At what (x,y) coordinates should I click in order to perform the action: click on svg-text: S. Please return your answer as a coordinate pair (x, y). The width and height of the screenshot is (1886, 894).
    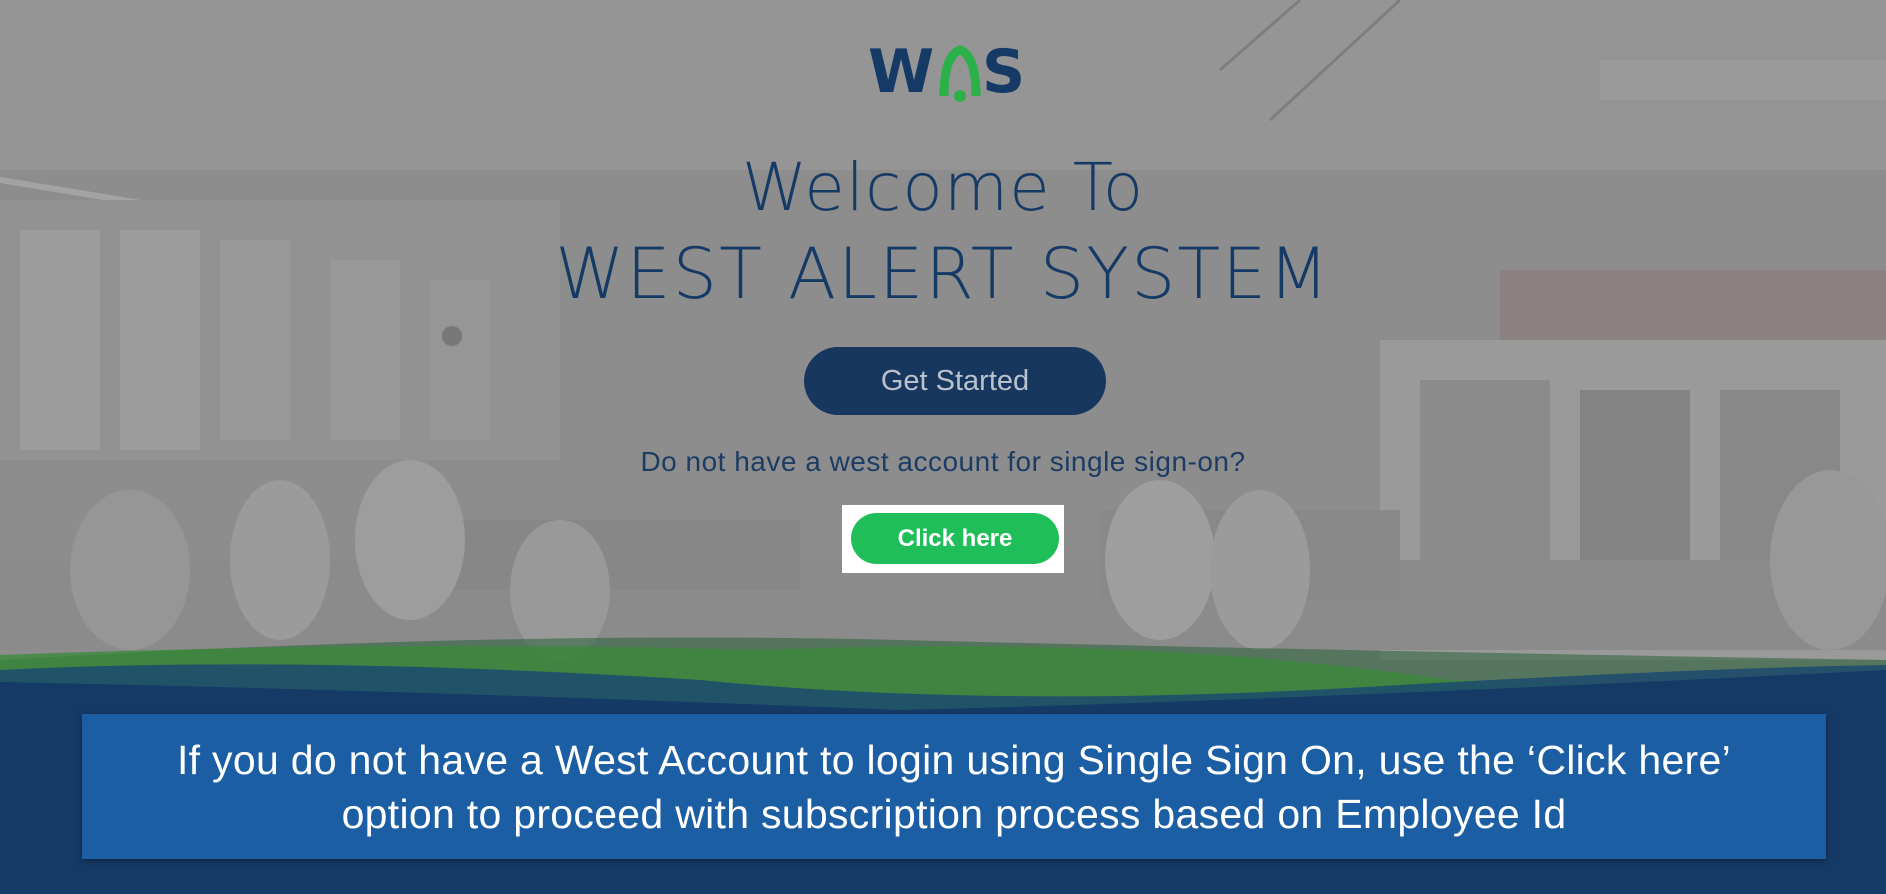
    Looking at the image, I should click on (1003, 70).